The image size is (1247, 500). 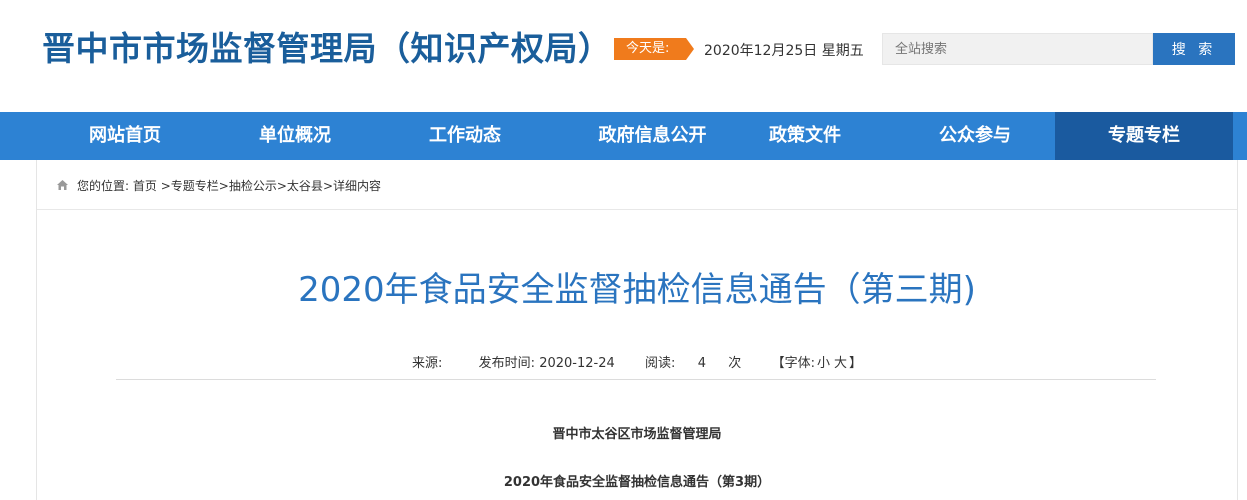 What do you see at coordinates (637, 434) in the screenshot?
I see `org-line: 晋中市太谷区市场监督管理局` at bounding box center [637, 434].